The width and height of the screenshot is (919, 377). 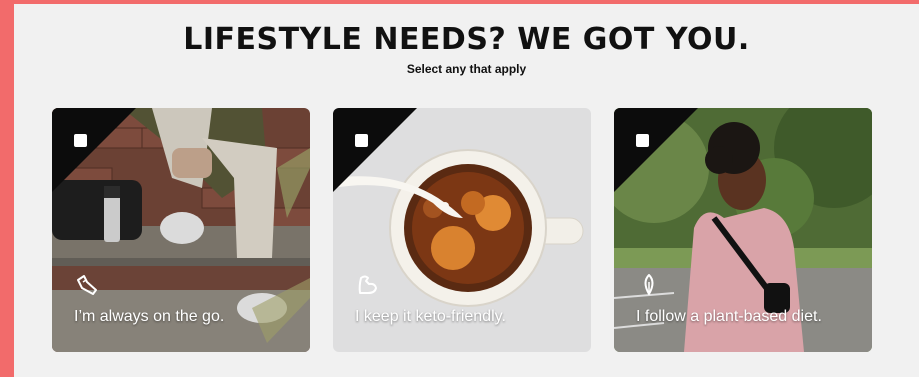 What do you see at coordinates (729, 316) in the screenshot?
I see `option-label: I follow a plant-based diet.` at bounding box center [729, 316].